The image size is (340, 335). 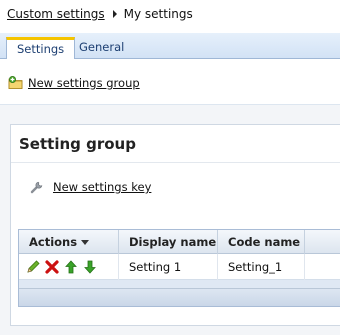 I want to click on breadcrumb-separator-icon, so click(x=114, y=14).